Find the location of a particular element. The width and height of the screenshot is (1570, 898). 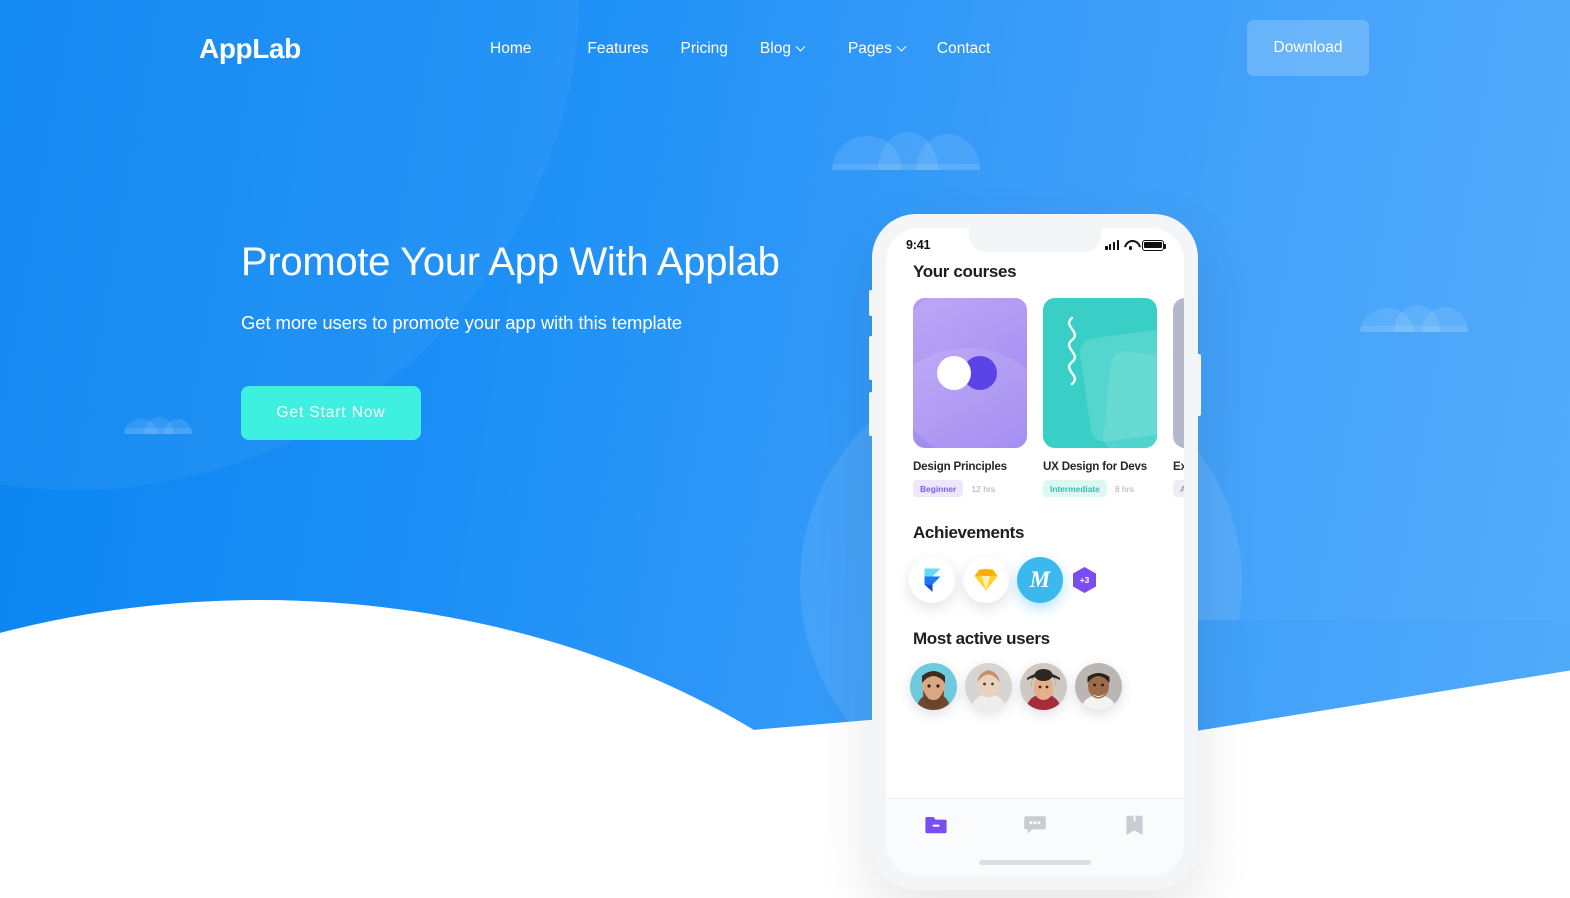

phone-power-button is located at coordinates (1199, 385).